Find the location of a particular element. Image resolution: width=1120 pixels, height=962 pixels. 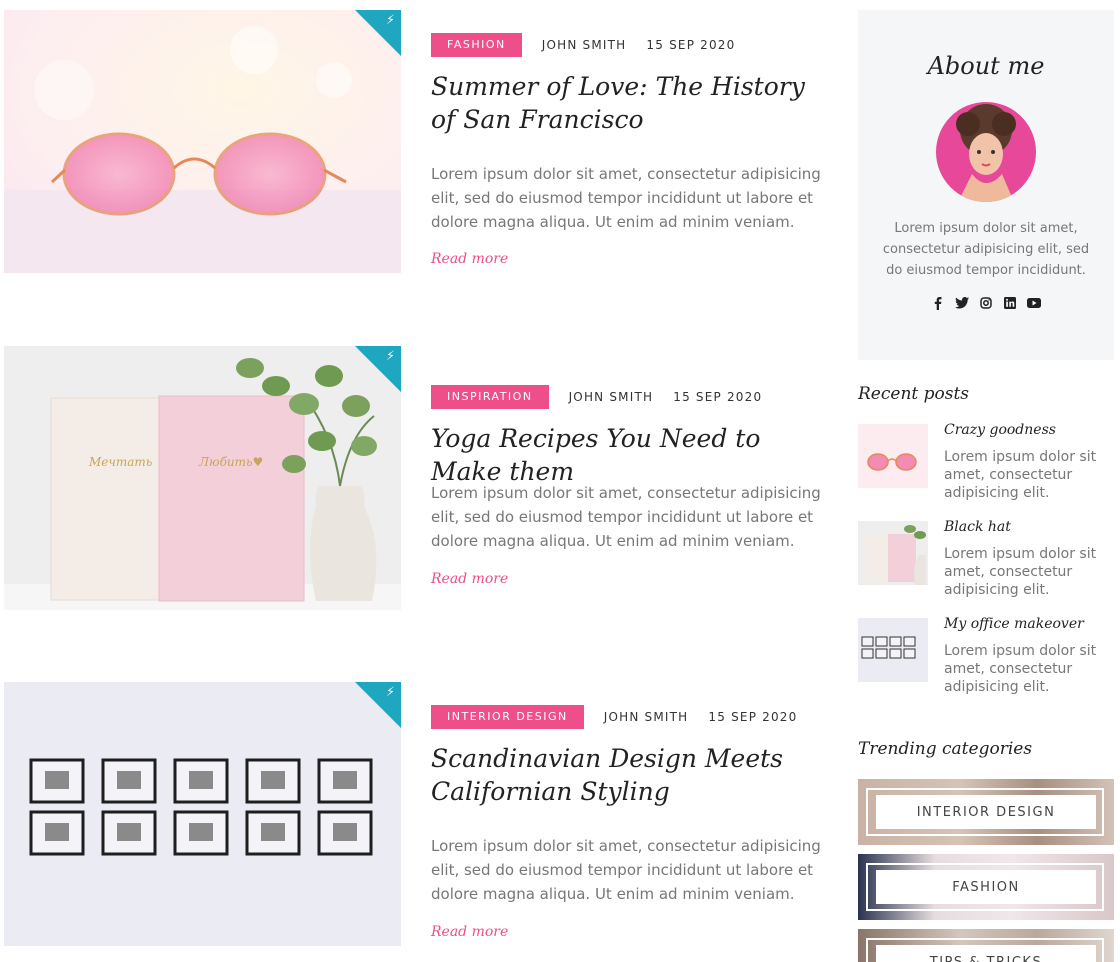

post-meta: FASHION JOHN SMITH 15 SEP 2020 is located at coordinates (583, 45).